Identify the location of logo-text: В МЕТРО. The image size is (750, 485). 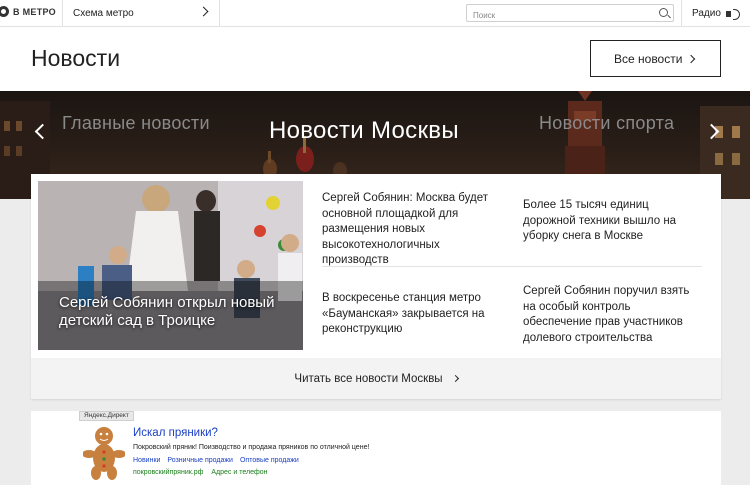
(34, 11).